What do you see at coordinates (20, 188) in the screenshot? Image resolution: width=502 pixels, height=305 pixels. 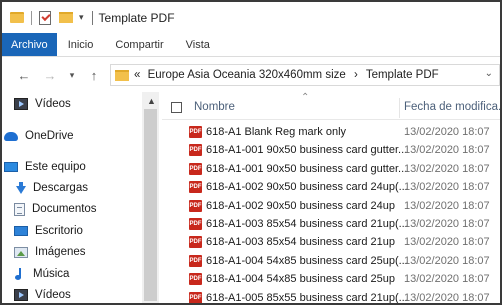 I see `download-icon` at bounding box center [20, 188].